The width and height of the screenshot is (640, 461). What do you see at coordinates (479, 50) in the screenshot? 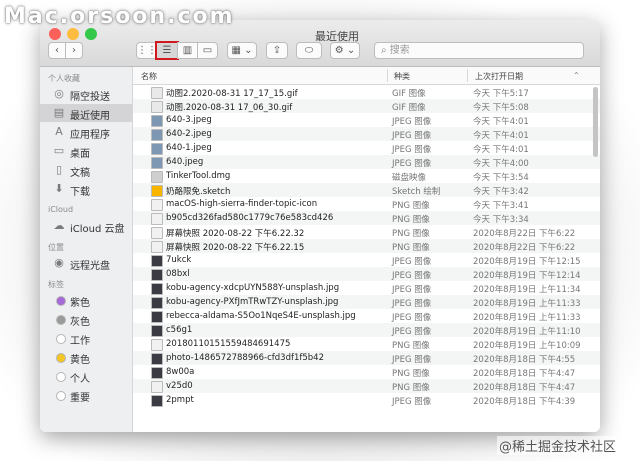
I see `search-field: ⌕ 搜索` at bounding box center [479, 50].